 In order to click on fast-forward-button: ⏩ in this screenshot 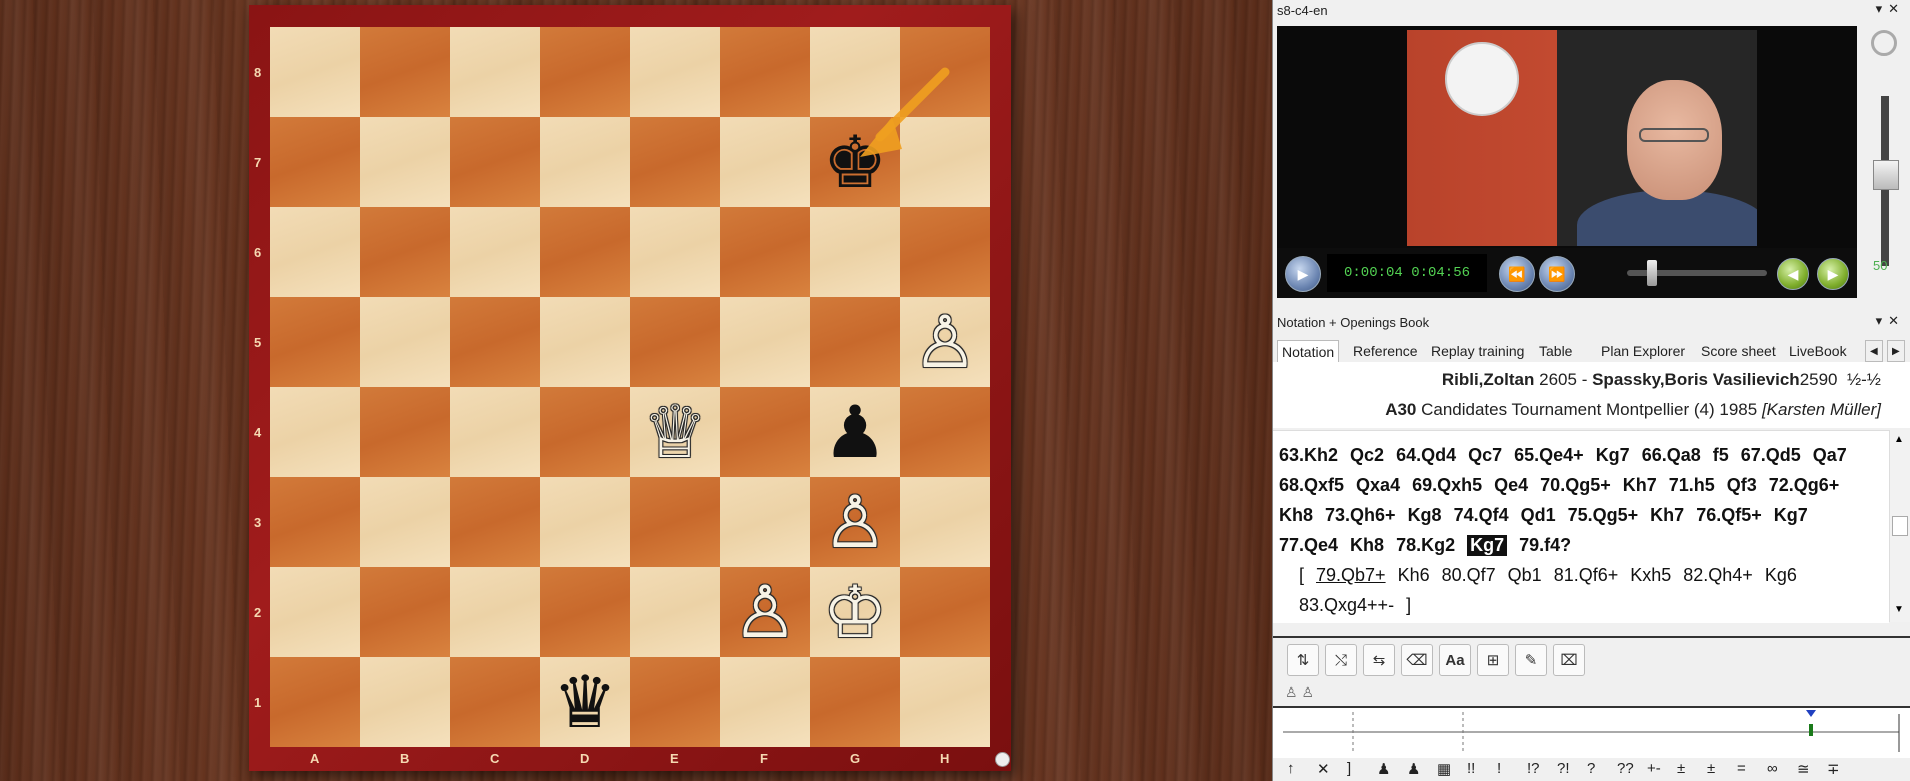, I will do `click(1557, 274)`.